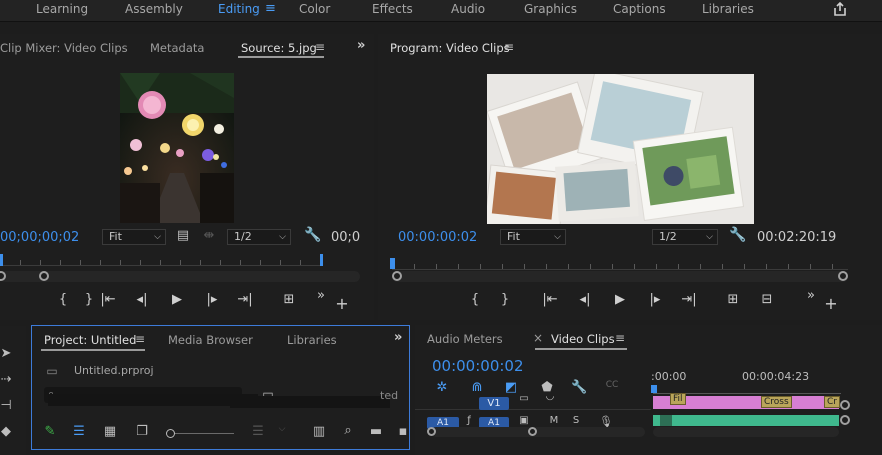 The image size is (882, 455). What do you see at coordinates (6, 379) in the screenshot?
I see `track-select-tool-icon: ⇢` at bounding box center [6, 379].